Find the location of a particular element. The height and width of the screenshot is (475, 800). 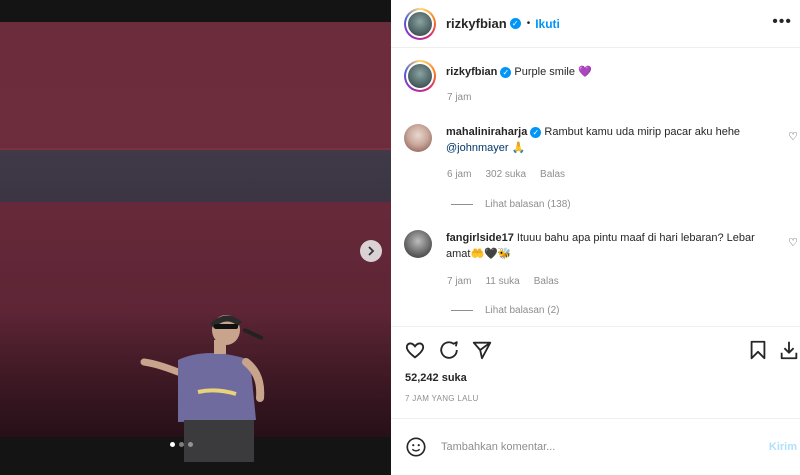

comment-meta: 7 jam 11 suka Balas is located at coordinates (503, 281).